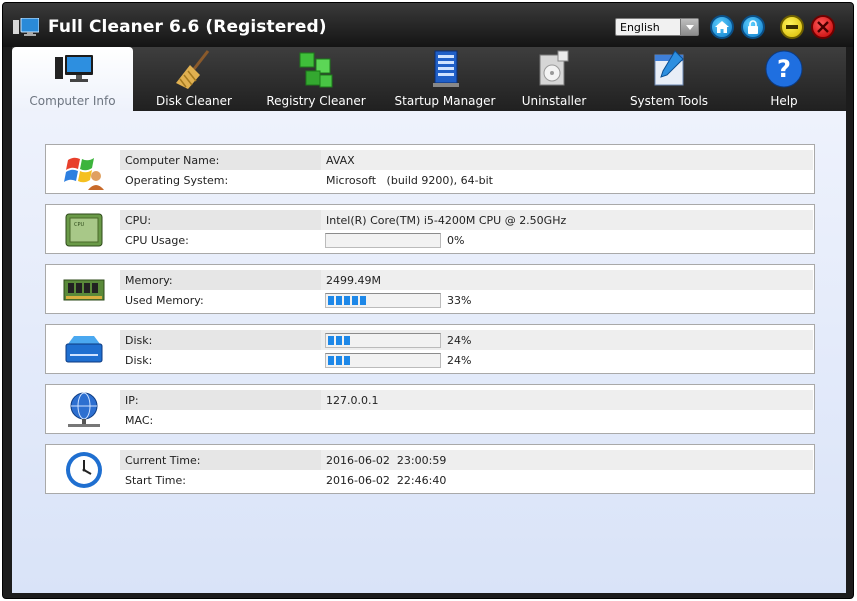  I want to click on current-time-value: 2016-06-02 23:00:59, so click(386, 460).